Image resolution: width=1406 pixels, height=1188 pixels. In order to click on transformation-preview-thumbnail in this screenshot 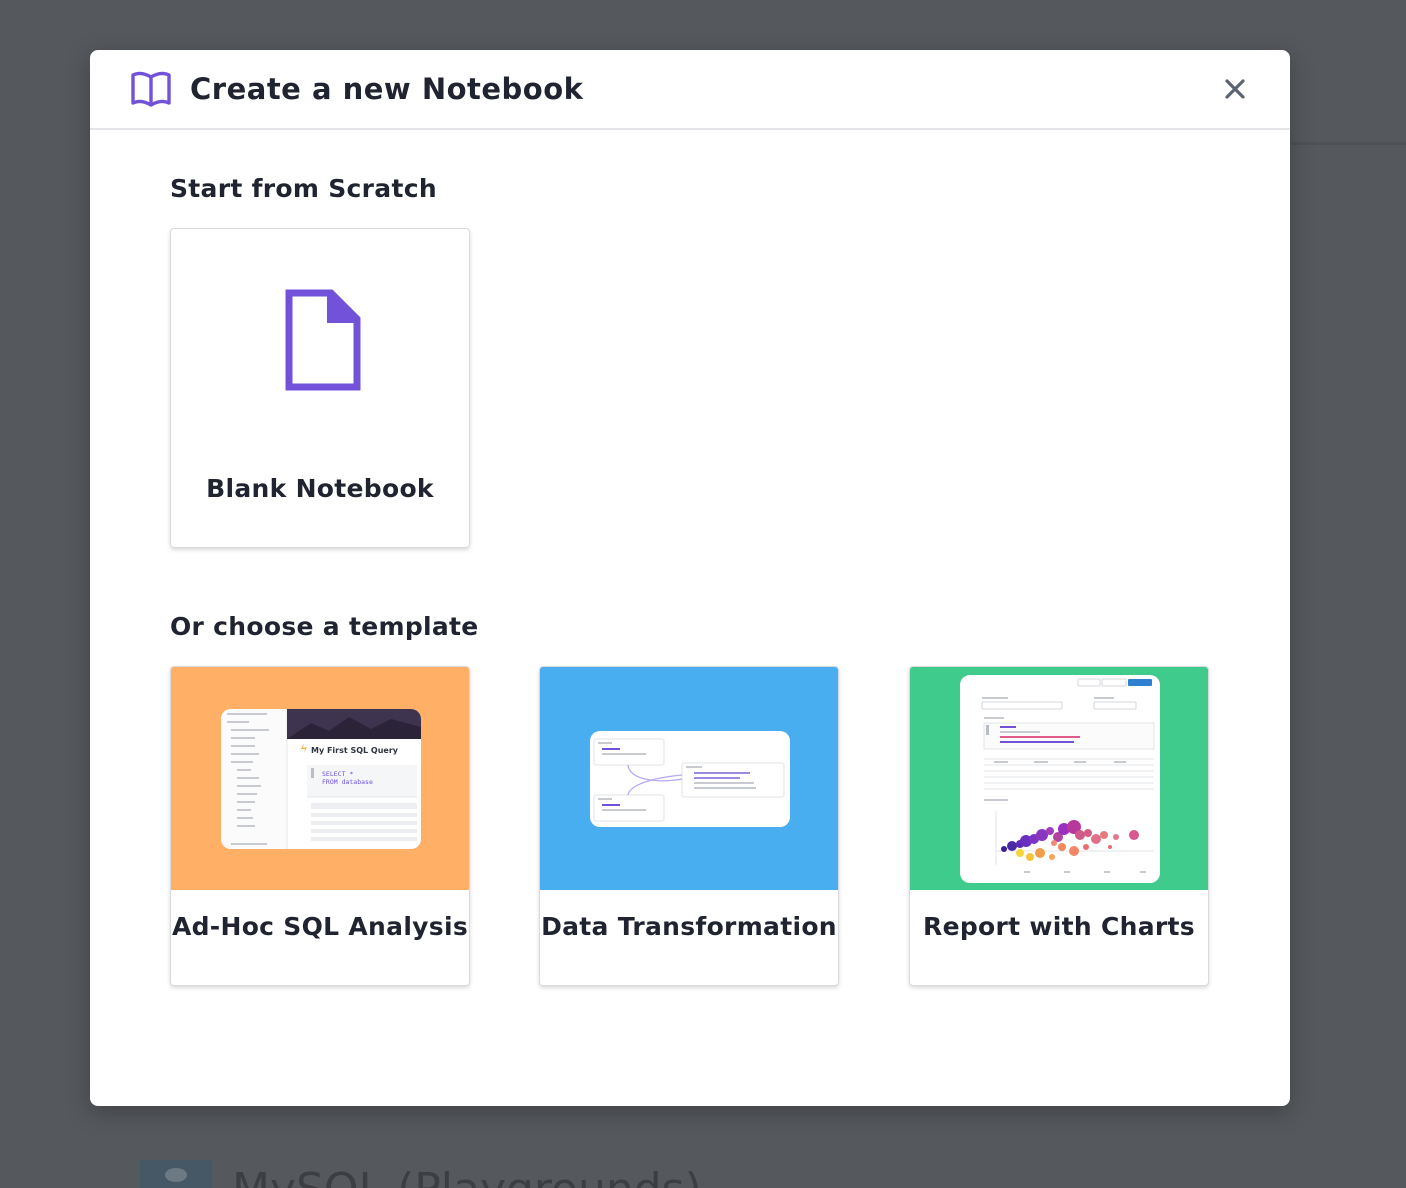, I will do `click(690, 779)`.